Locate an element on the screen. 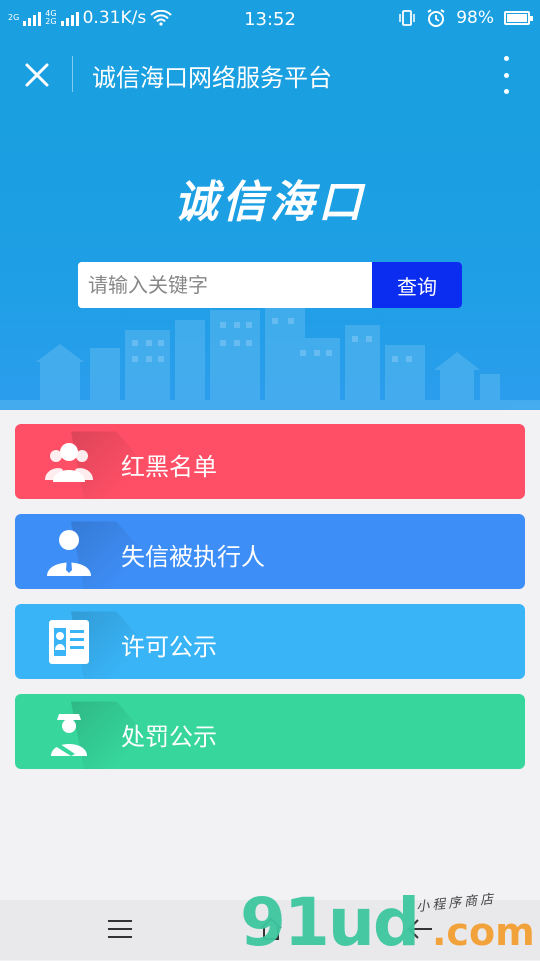 Image resolution: width=540 pixels, height=961 pixels. menu-nav-button is located at coordinates (120, 929).